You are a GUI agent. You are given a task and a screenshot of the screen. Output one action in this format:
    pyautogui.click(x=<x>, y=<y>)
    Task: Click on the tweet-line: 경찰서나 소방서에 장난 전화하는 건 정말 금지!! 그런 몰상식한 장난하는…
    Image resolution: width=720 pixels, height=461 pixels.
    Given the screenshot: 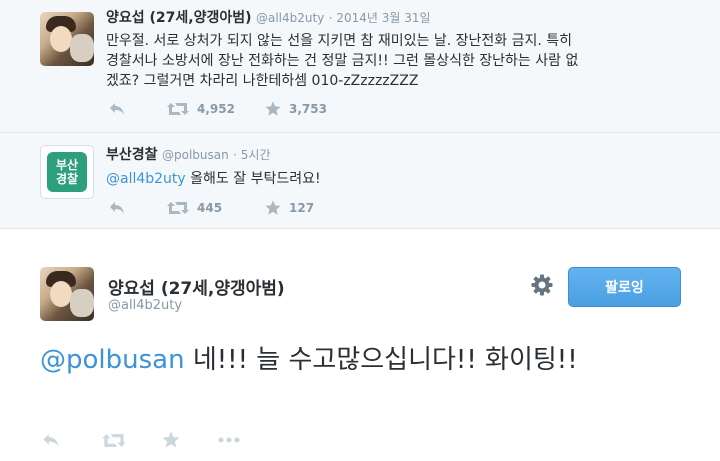 What is the action you would take?
    pyautogui.click(x=342, y=61)
    